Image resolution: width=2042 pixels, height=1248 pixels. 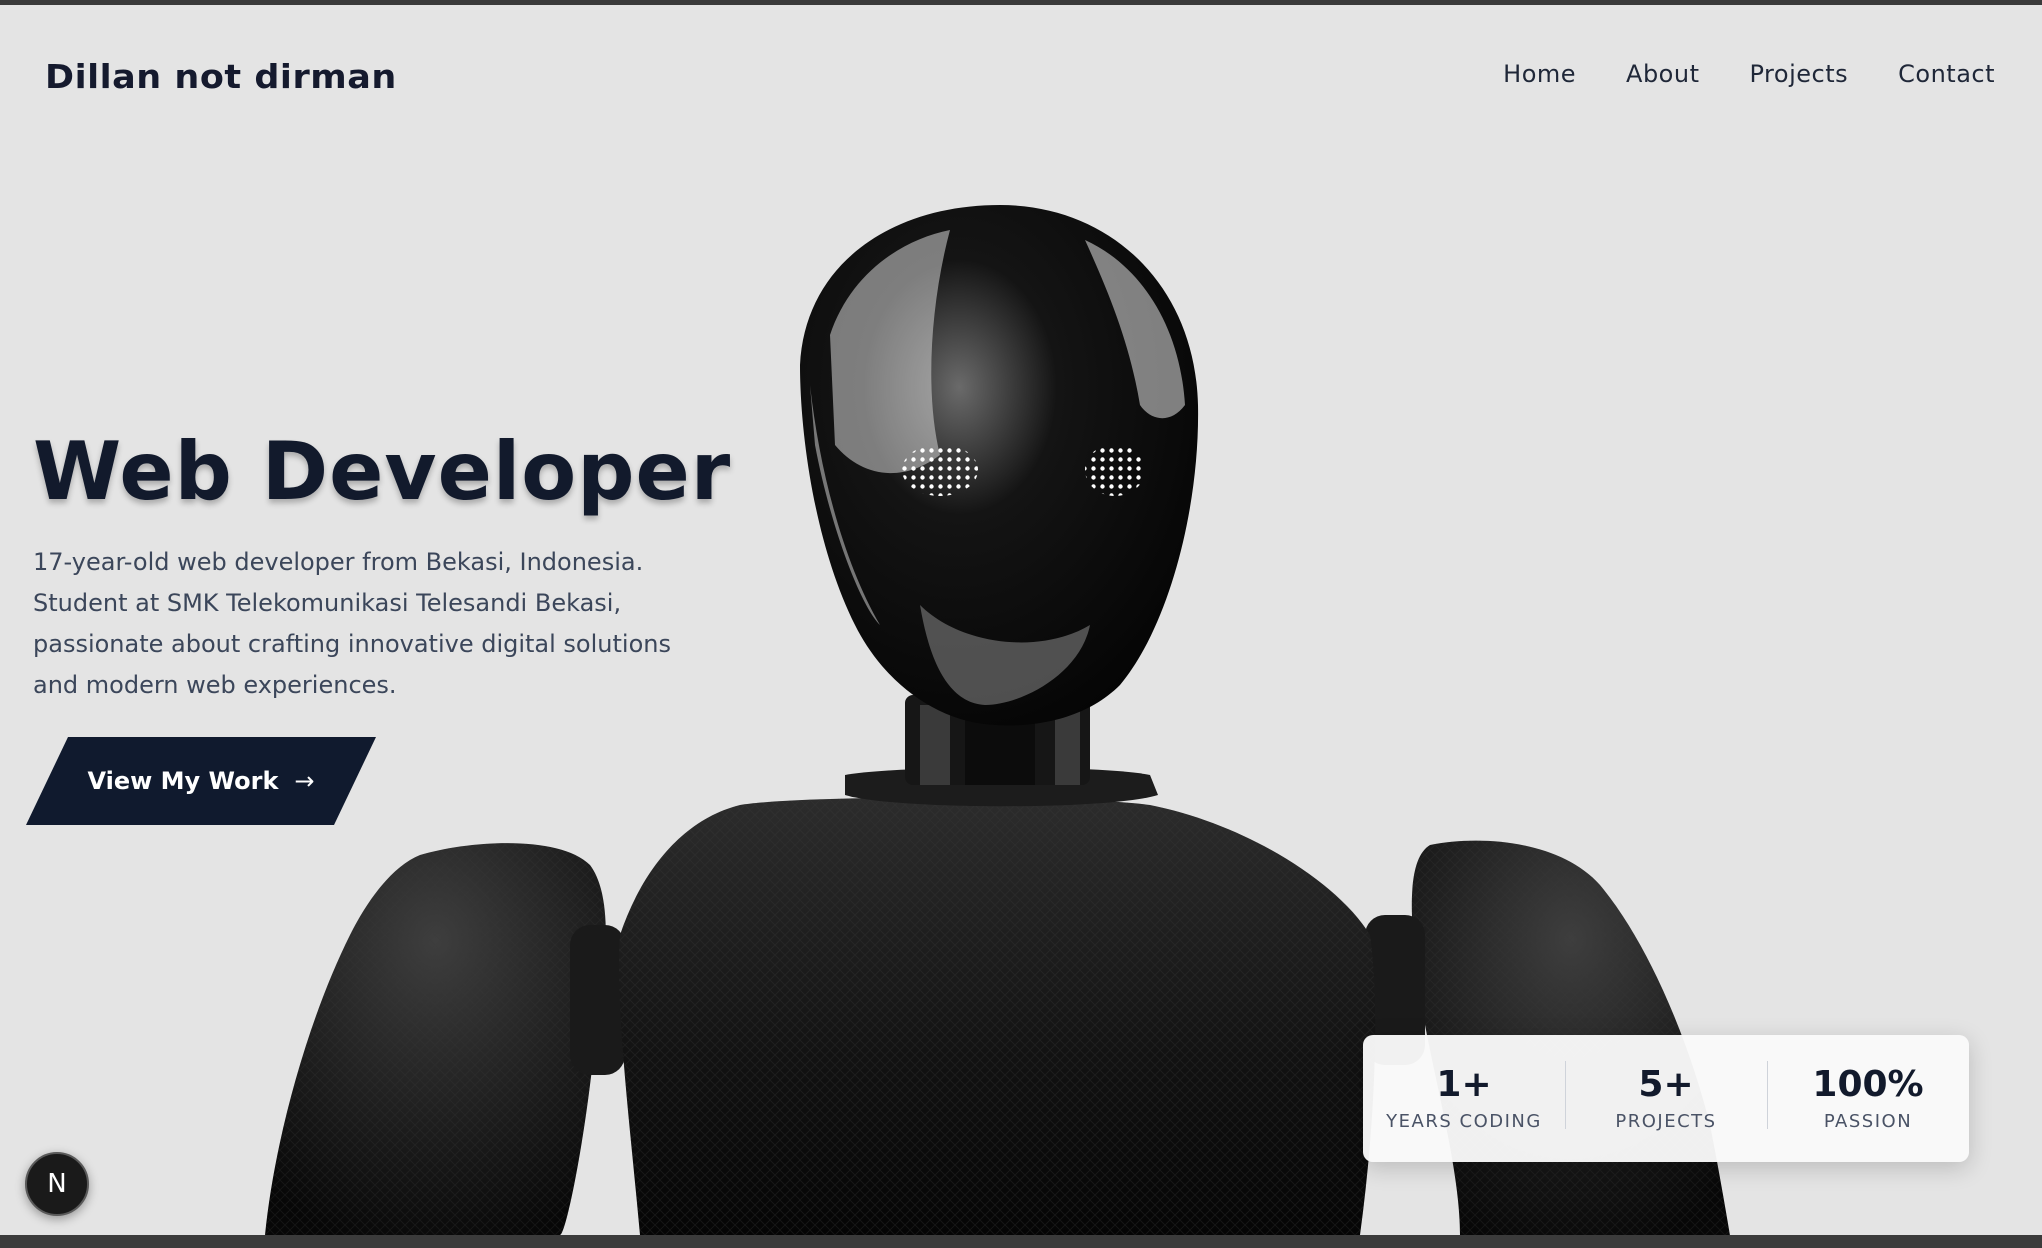 I want to click on main-nav: Home About Projects Contact, so click(x=1749, y=74).